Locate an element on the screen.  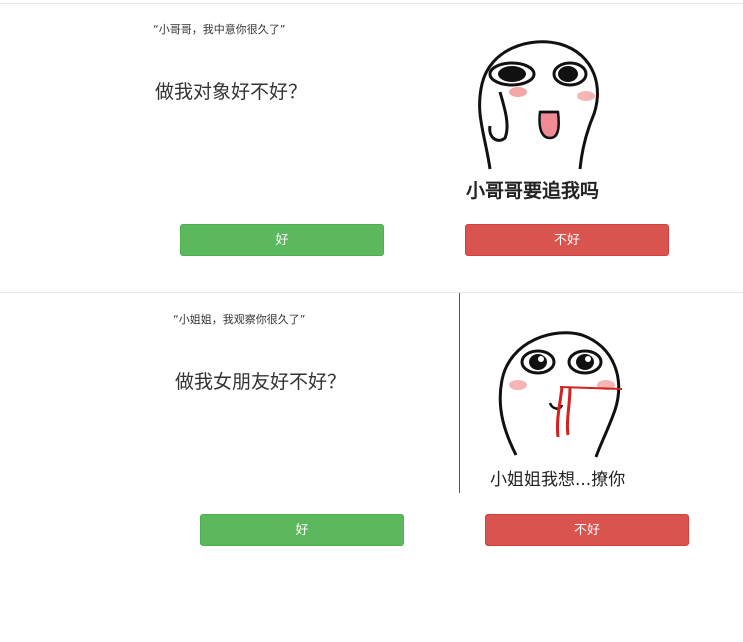
meme-image-boy is located at coordinates (538, 105).